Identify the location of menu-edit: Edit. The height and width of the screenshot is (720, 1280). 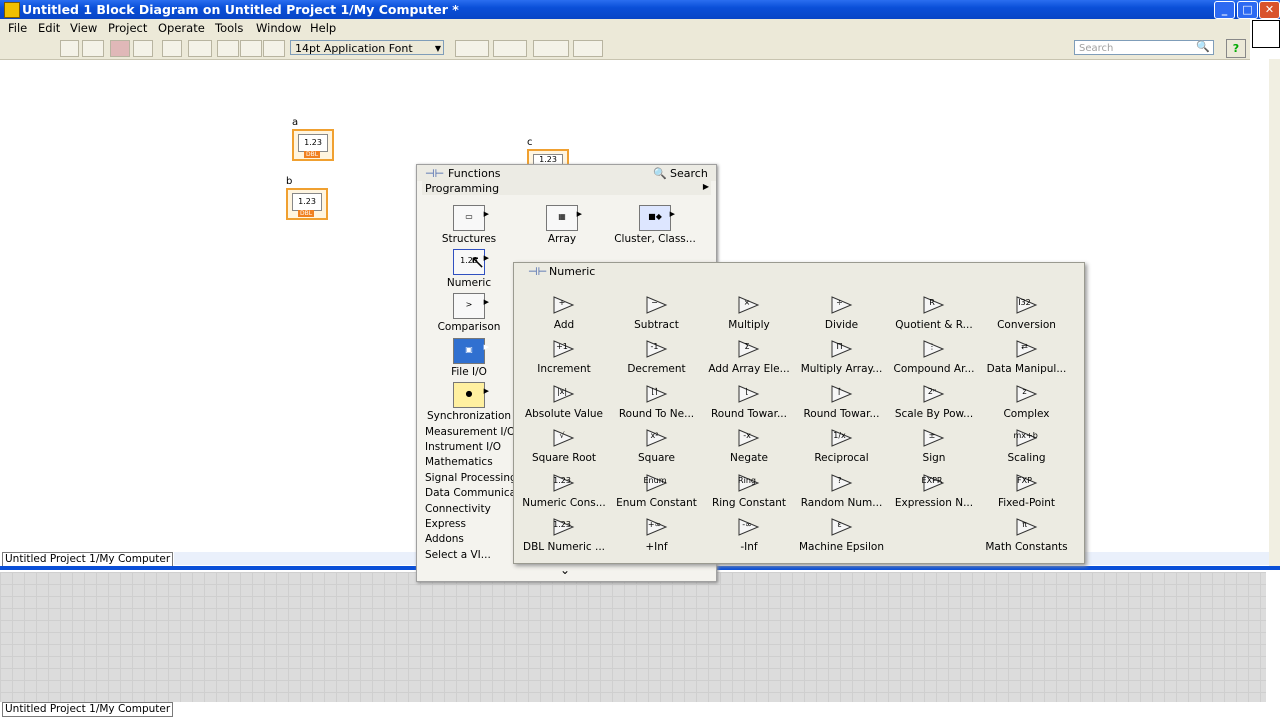
(49, 28).